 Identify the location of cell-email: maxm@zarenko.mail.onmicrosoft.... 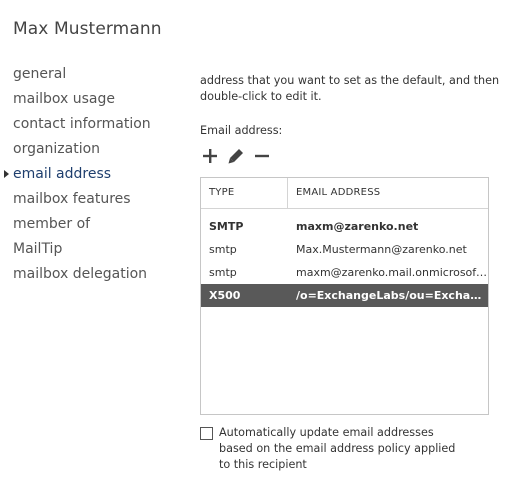
(392, 272).